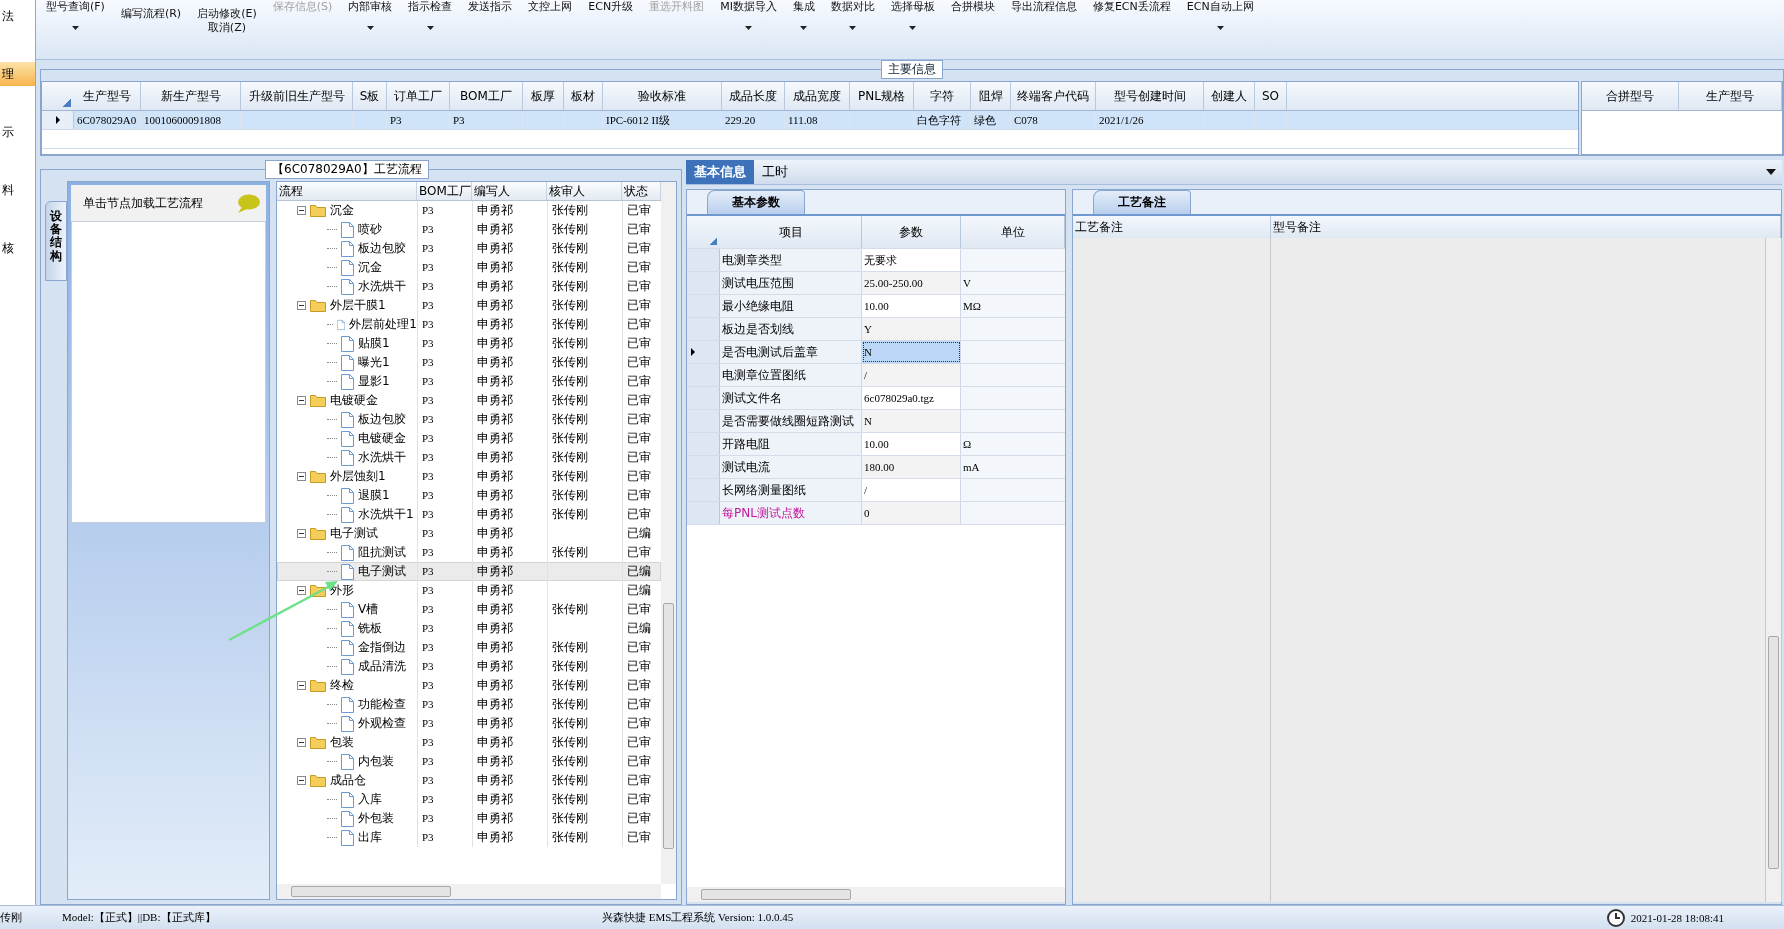 Image resolution: width=1784 pixels, height=929 pixels. Describe the element at coordinates (469, 742) in the screenshot. I see `tree-row: 包装 P3 申勇祁 张传刚 已审` at that location.